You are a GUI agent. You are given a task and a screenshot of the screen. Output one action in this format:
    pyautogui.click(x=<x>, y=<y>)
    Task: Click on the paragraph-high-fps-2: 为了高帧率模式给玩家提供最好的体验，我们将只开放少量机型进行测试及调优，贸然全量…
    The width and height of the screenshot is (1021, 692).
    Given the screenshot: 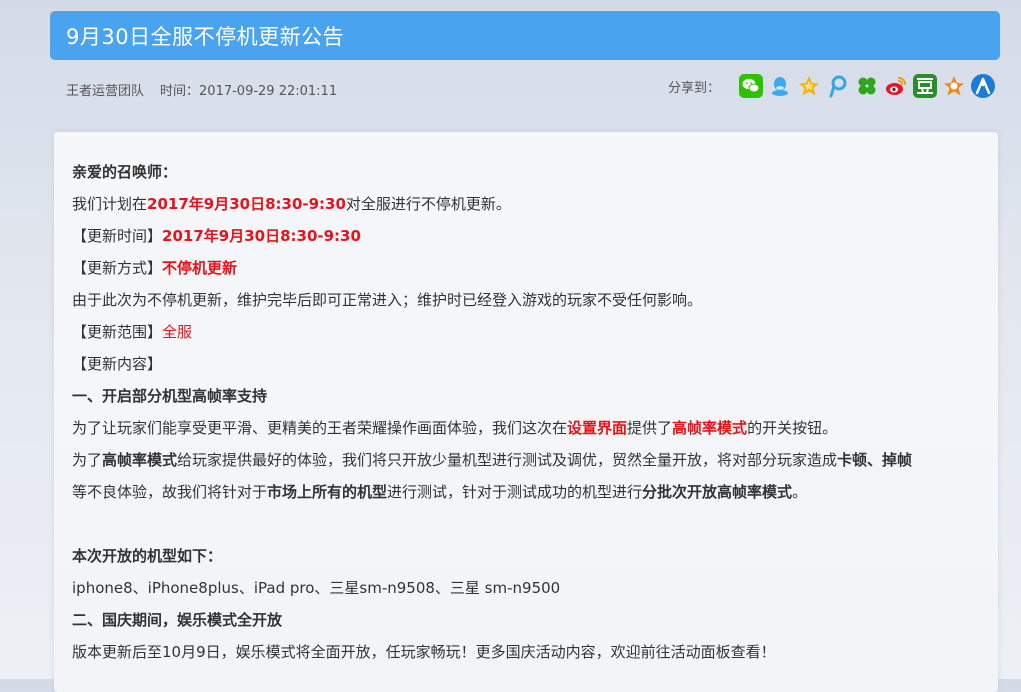 What is the action you would take?
    pyautogui.click(x=535, y=460)
    